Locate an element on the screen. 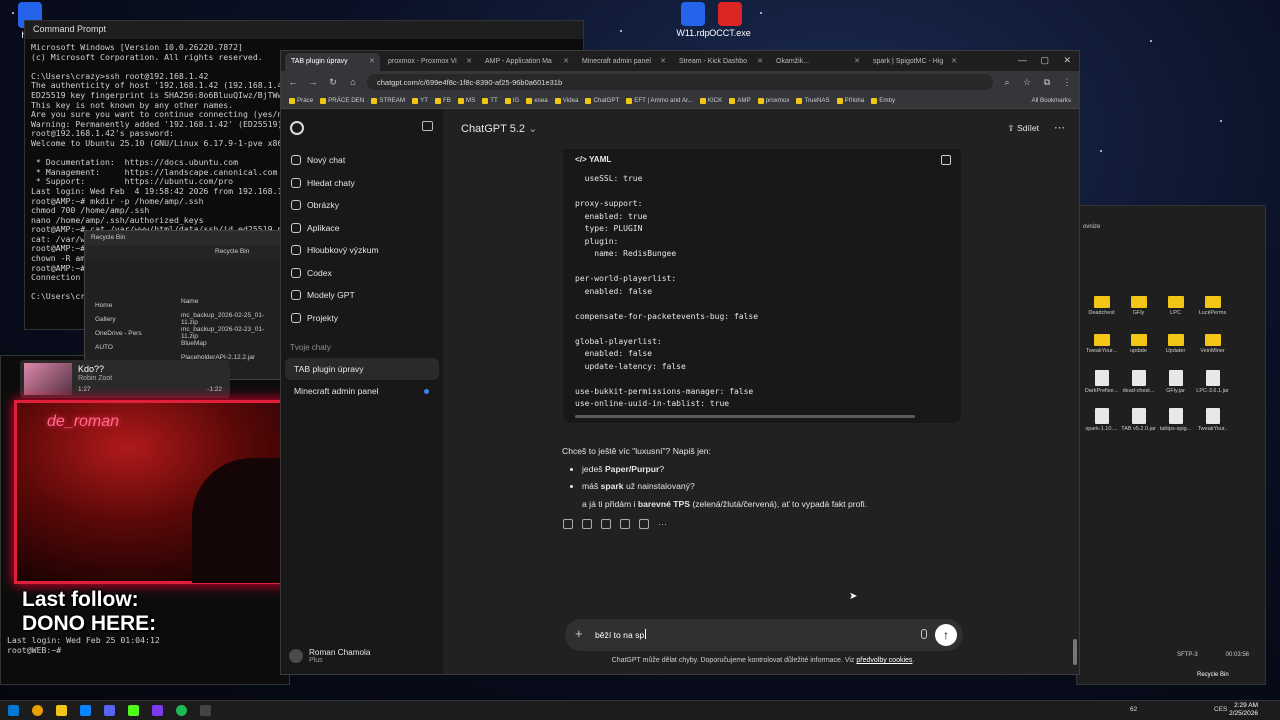 The width and height of the screenshot is (1280, 720). browser-tab: proxmox - Proxmox Vi ✕ is located at coordinates (429, 62).